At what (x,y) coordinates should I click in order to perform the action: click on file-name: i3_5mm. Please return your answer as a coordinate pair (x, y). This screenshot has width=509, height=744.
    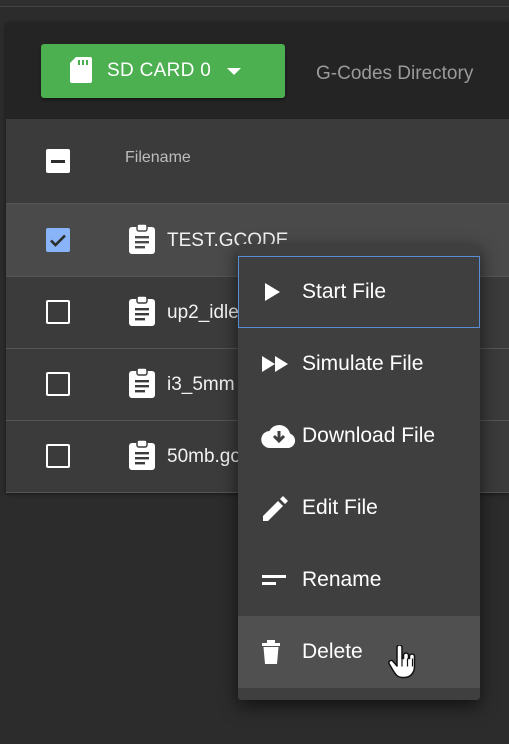
    Looking at the image, I should click on (201, 385).